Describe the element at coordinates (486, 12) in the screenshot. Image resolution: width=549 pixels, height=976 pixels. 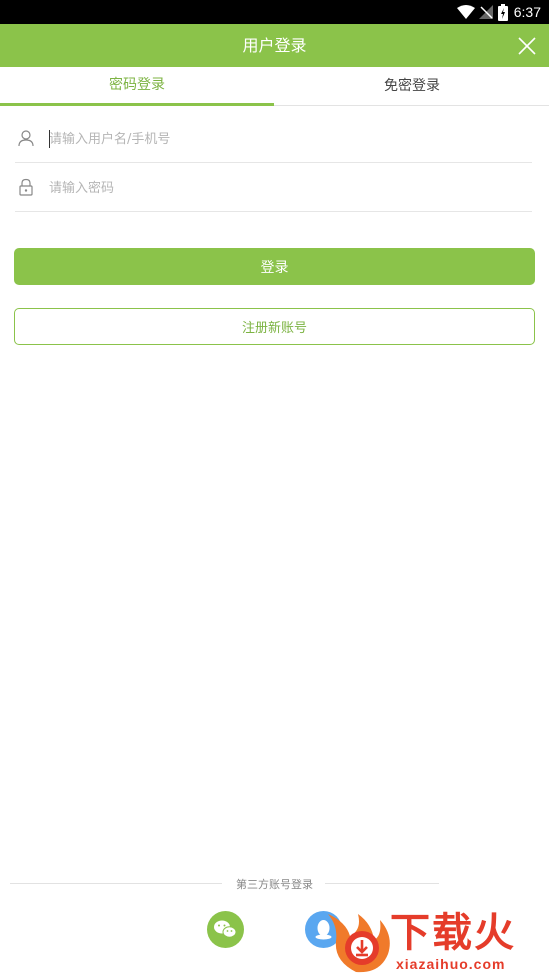
I see `no-signal-icon` at that location.